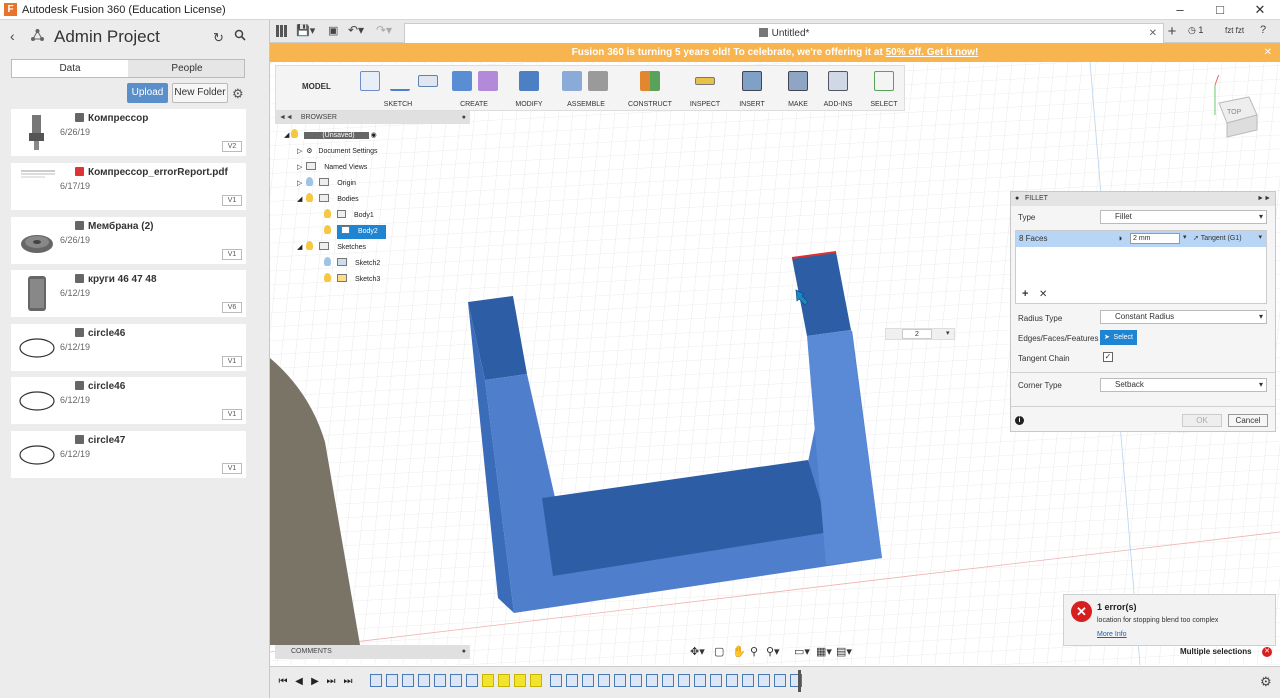 The width and height of the screenshot is (1280, 698). I want to click on tab-people: People, so click(187, 68).